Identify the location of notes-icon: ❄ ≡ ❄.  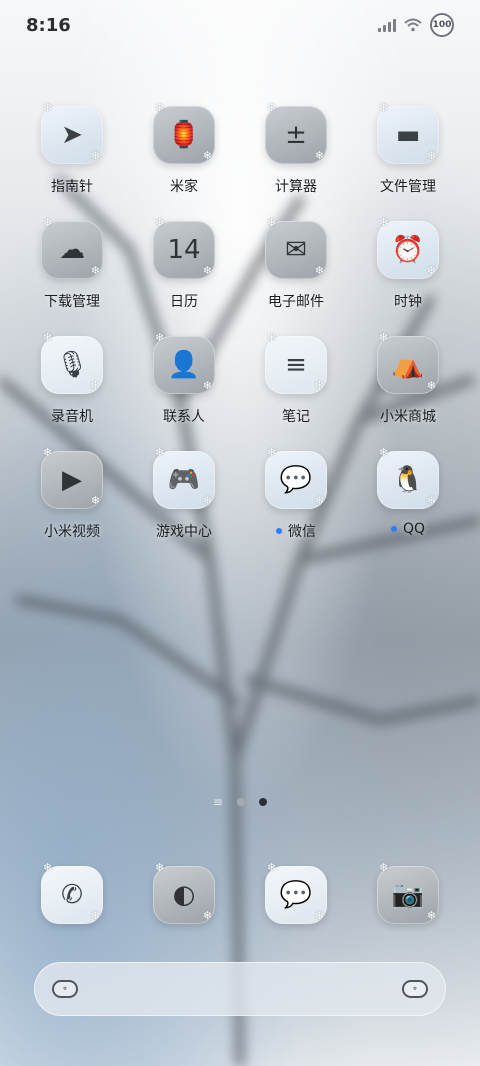
(296, 362).